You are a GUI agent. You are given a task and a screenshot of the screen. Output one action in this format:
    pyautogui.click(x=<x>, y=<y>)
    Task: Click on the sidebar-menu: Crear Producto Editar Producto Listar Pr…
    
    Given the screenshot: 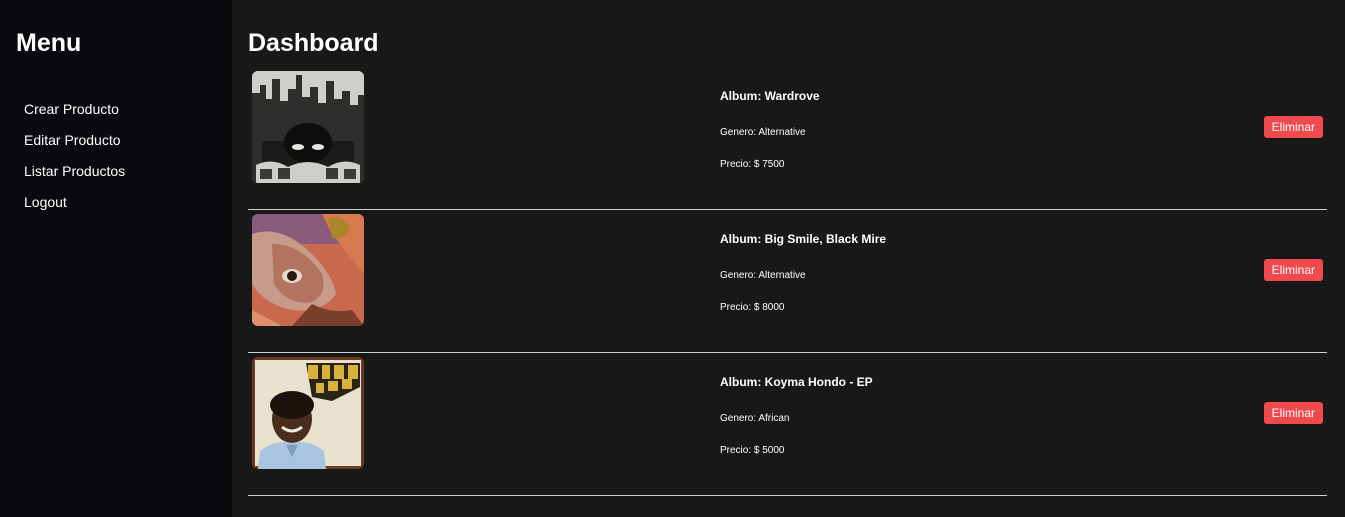 What is the action you would take?
    pyautogui.click(x=74, y=156)
    